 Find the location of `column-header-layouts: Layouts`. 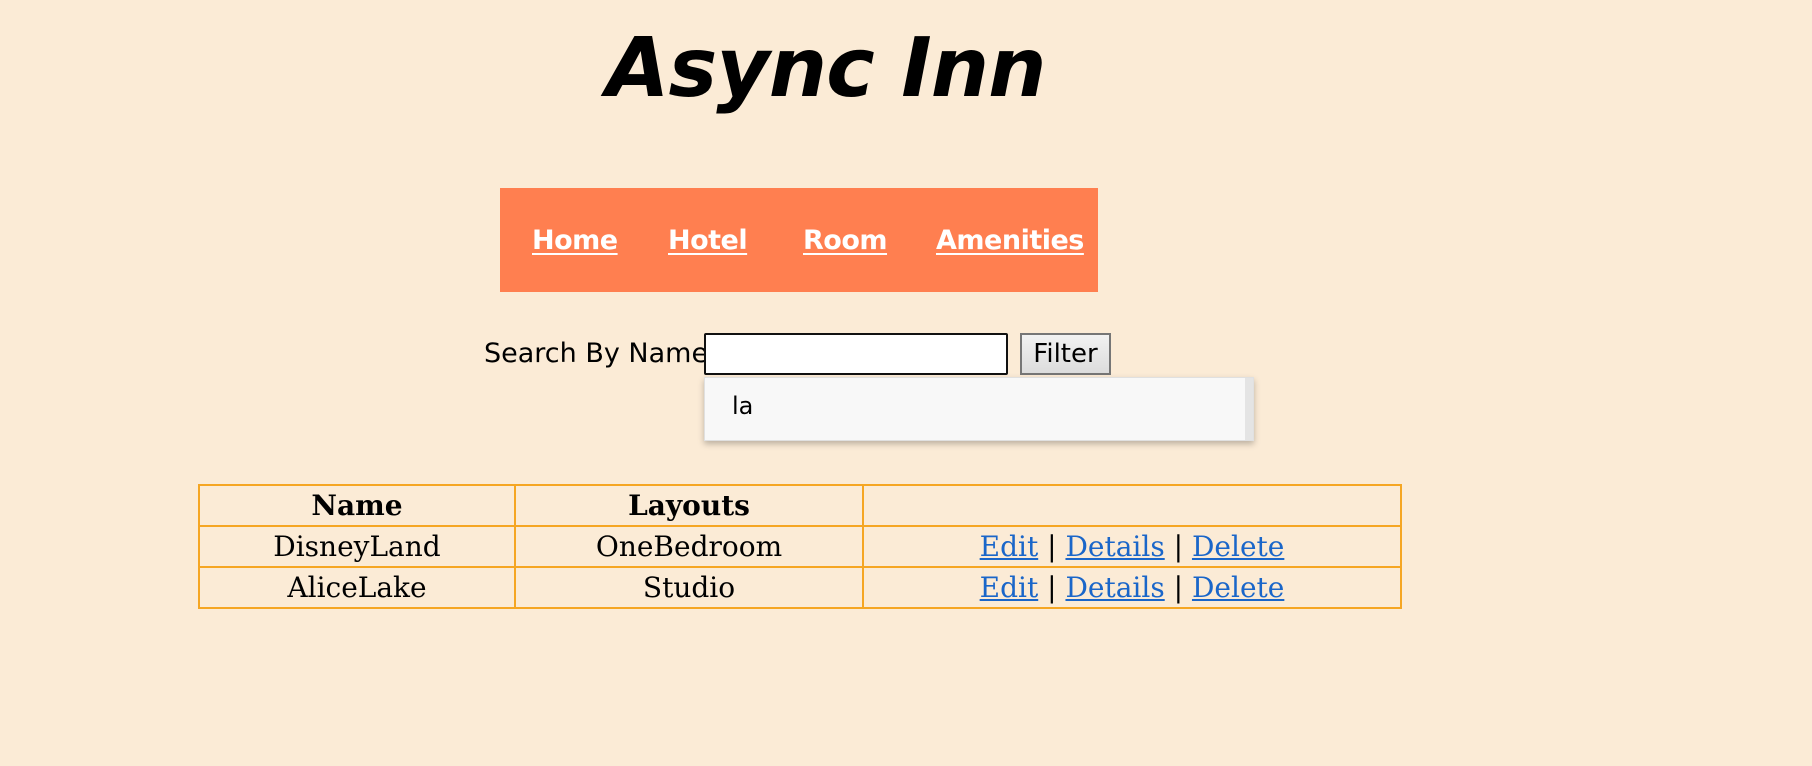

column-header-layouts: Layouts is located at coordinates (689, 505).